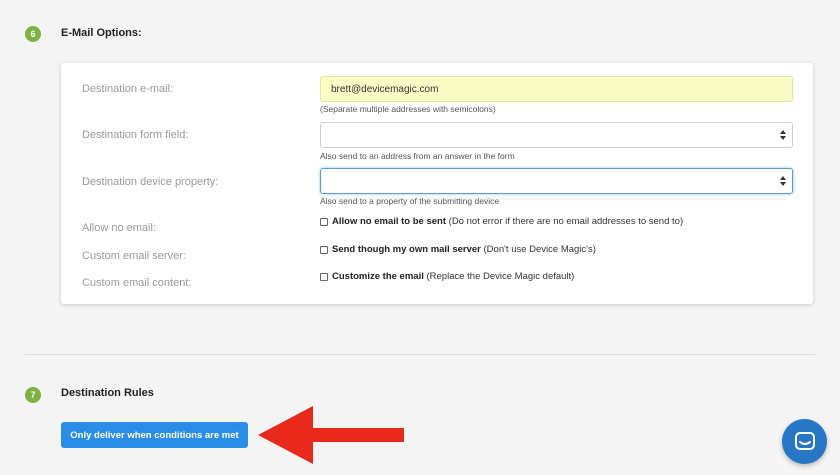 The image size is (840, 475). I want to click on allow-no-email-label: Allow no email:, so click(119, 228).